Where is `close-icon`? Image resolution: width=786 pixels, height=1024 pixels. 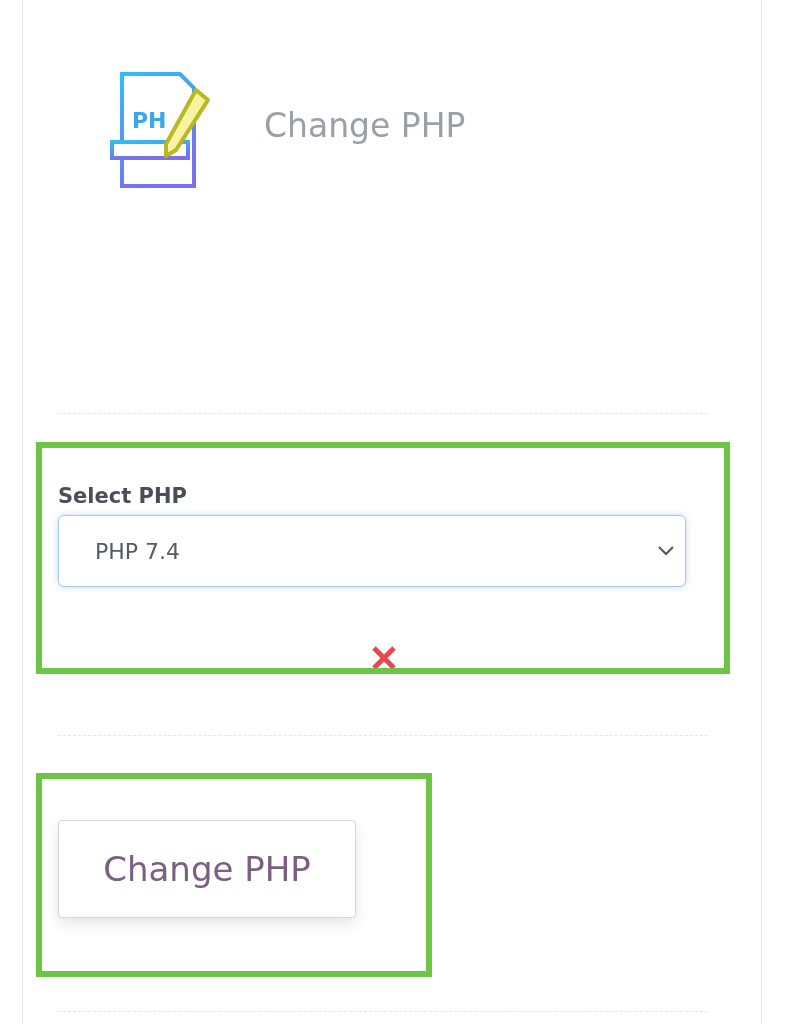
close-icon is located at coordinates (384, 657).